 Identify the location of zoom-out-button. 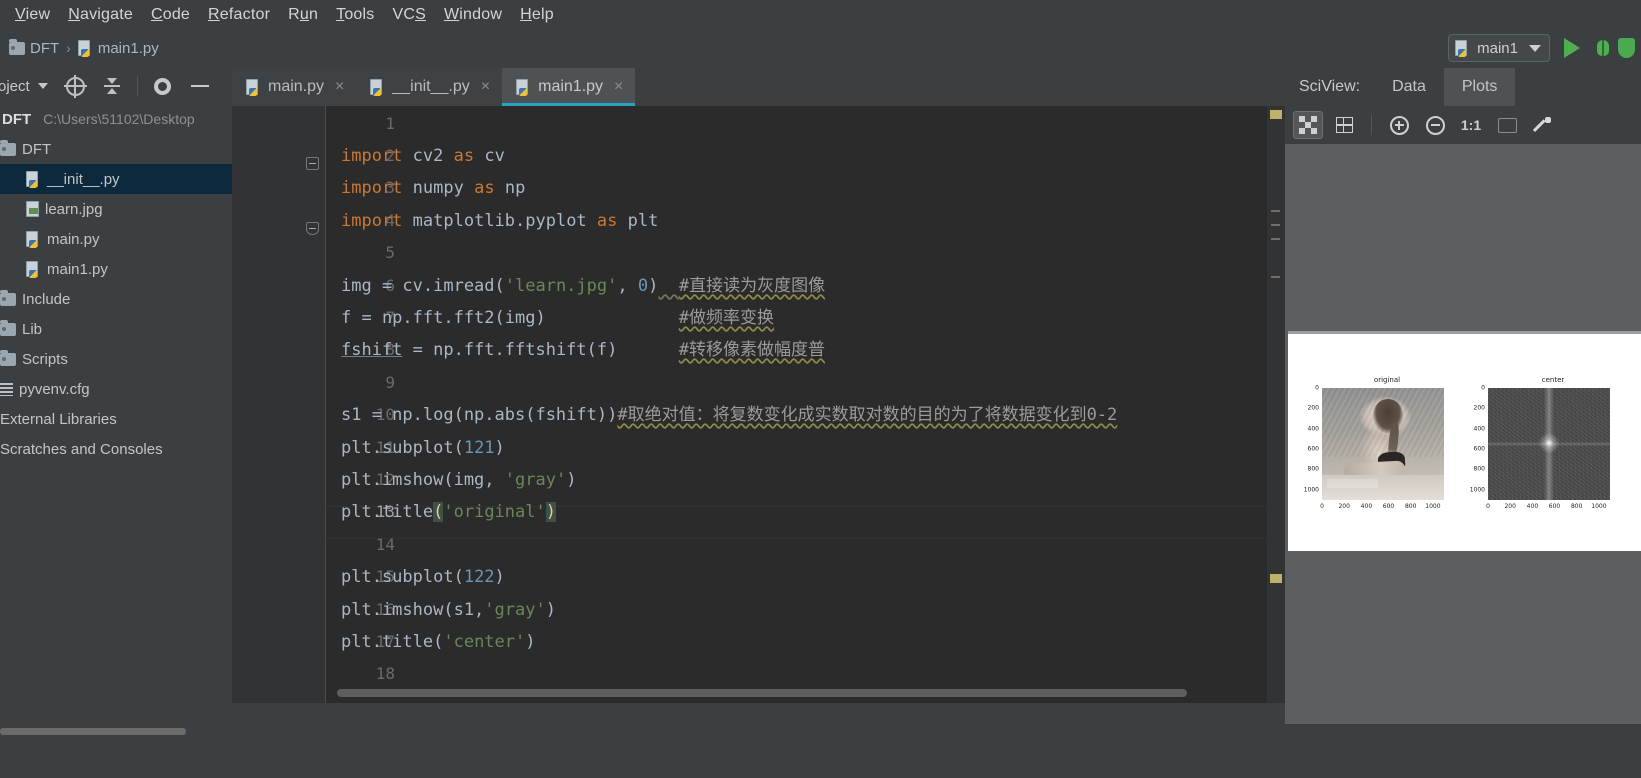
(1435, 125).